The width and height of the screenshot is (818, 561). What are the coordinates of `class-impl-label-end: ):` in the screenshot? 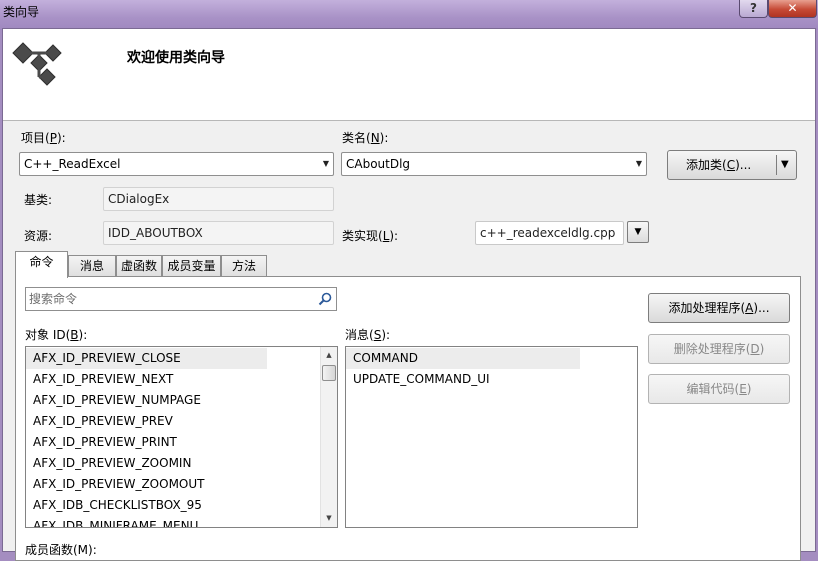 It's located at (394, 236).